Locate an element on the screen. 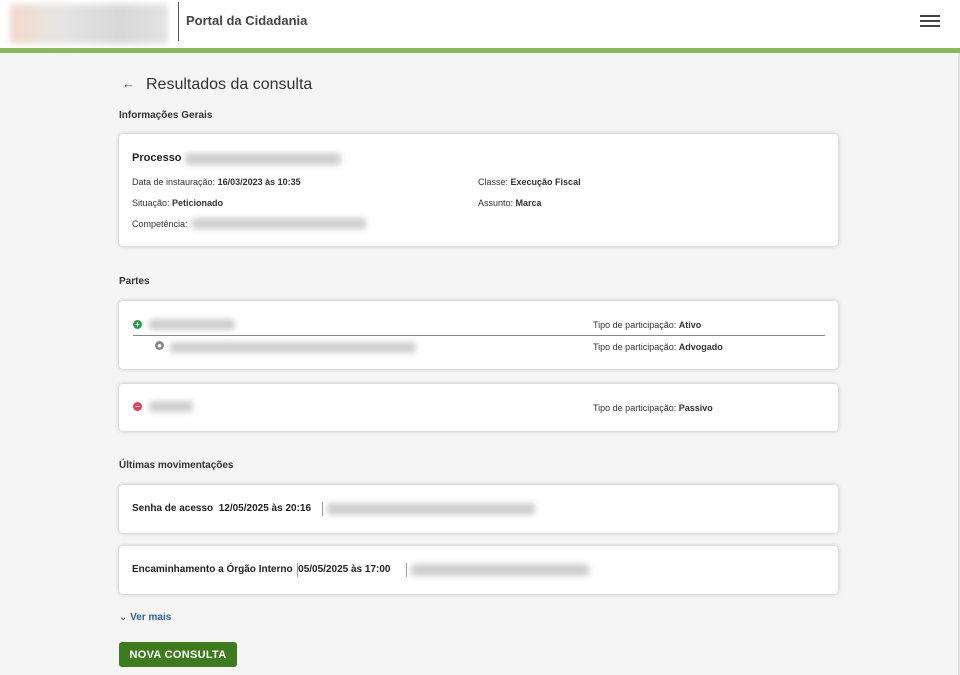 The height and width of the screenshot is (675, 960). parte-passivo-name-redacted is located at coordinates (171, 406).